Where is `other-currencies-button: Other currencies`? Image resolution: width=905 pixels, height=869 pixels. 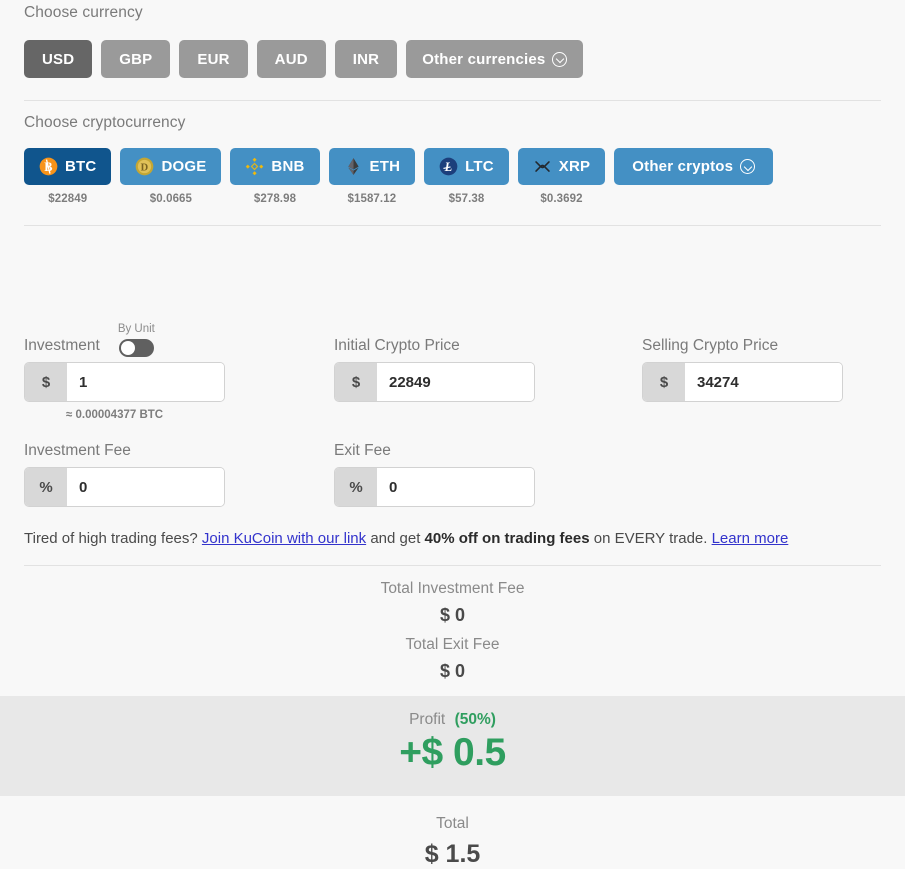
other-currencies-button: Other currencies is located at coordinates (495, 59).